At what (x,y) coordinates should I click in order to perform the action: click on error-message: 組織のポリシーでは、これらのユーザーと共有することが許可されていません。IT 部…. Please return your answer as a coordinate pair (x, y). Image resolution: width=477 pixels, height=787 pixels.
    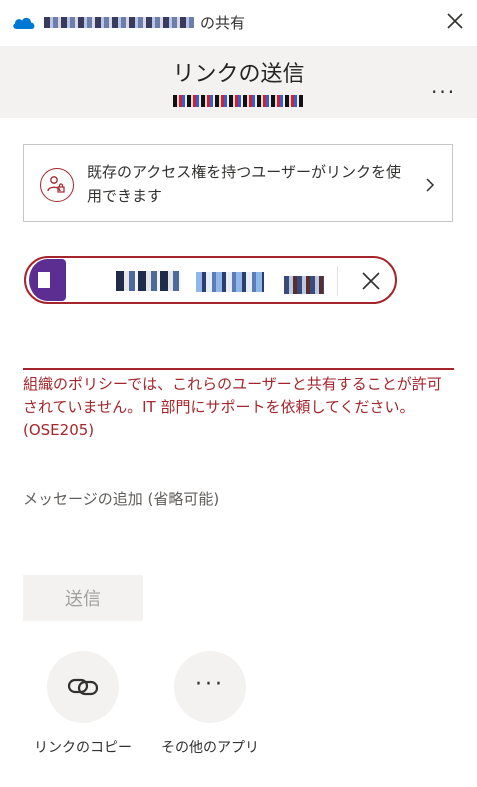
    Looking at the image, I should click on (232, 407).